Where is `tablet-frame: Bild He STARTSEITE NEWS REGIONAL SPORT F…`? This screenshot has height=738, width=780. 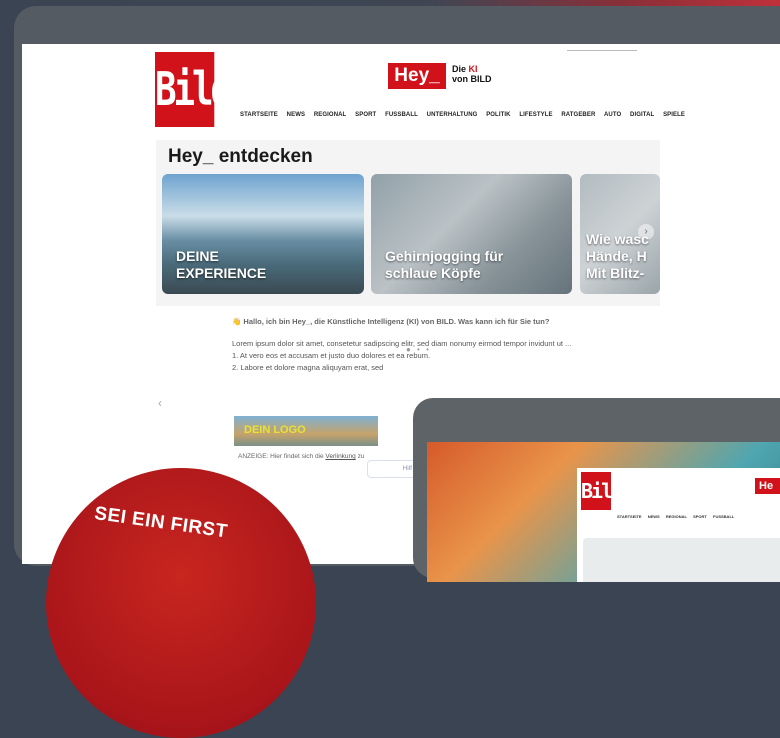
tablet-frame: Bild He STARTSEITE NEWS REGIONAL SPORT F… is located at coordinates (596, 490).